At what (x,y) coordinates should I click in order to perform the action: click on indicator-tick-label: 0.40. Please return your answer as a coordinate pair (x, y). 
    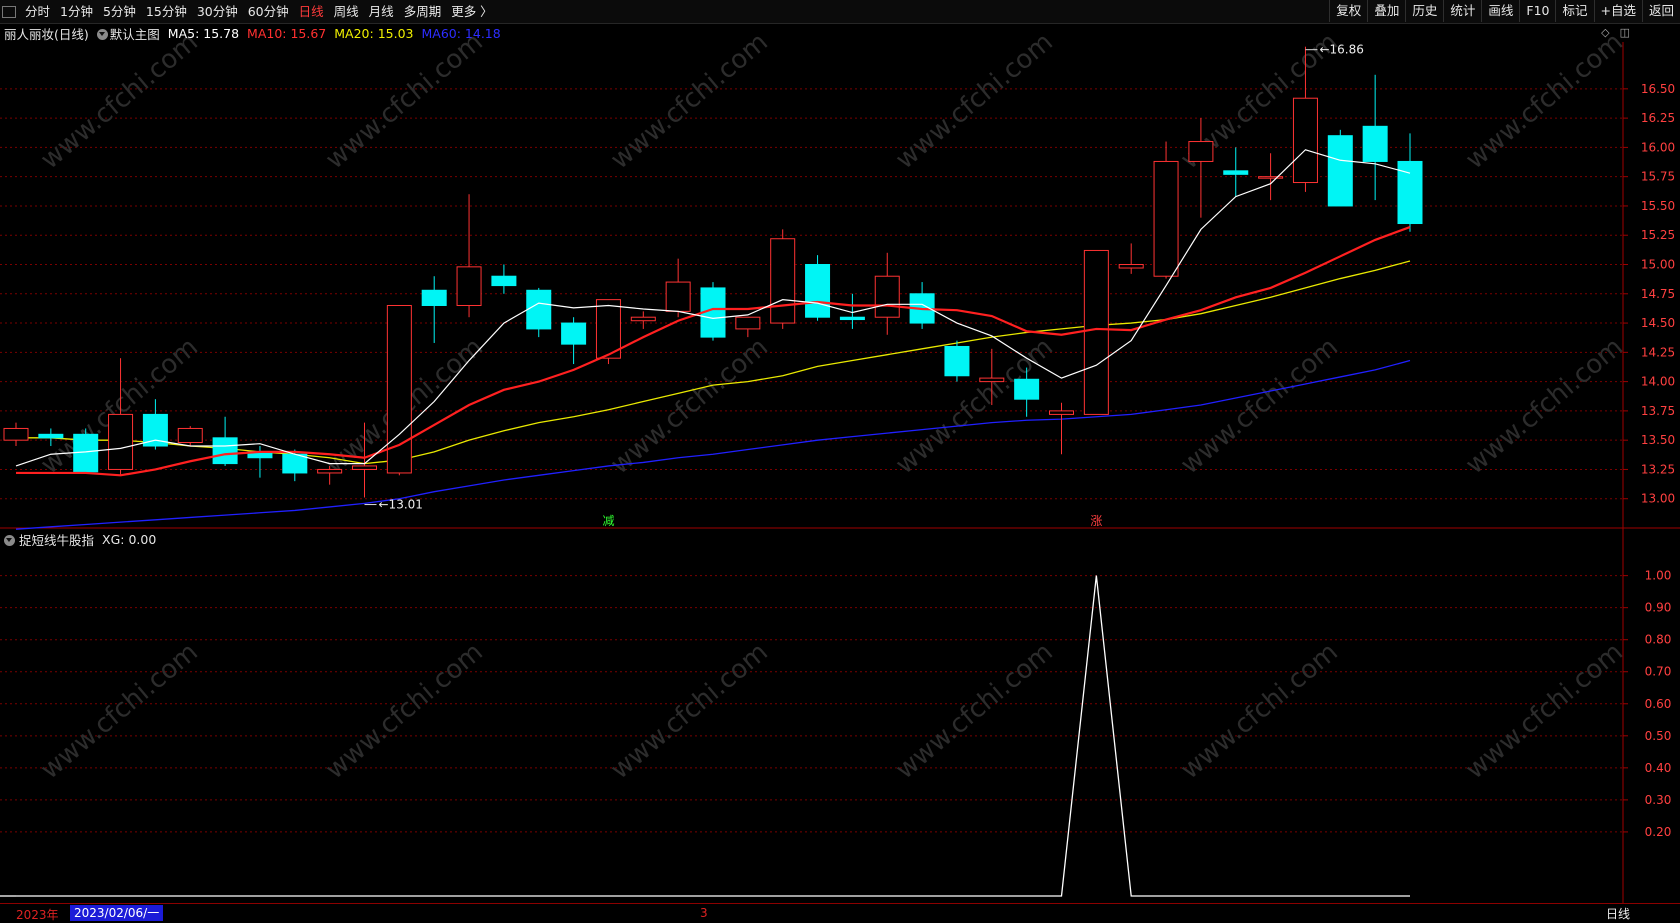
    Looking at the image, I should click on (1658, 768).